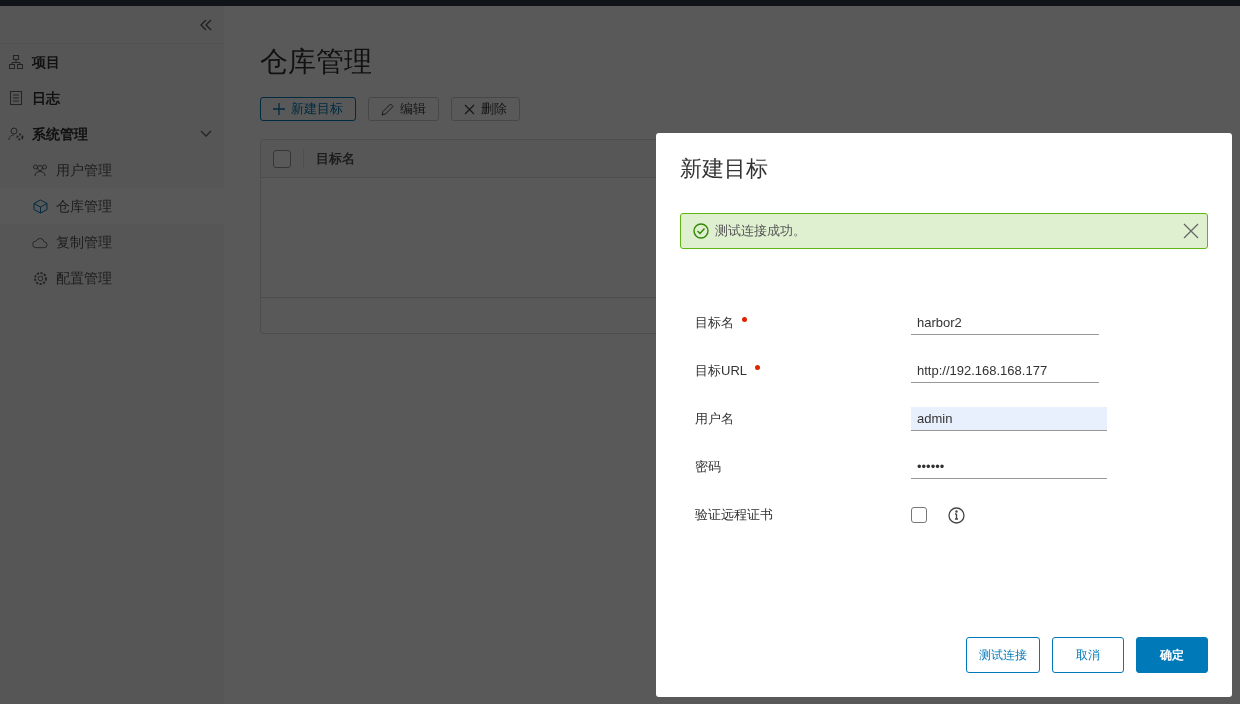 The width and height of the screenshot is (1240, 704). What do you see at coordinates (40, 278) in the screenshot?
I see `settings-icon` at bounding box center [40, 278].